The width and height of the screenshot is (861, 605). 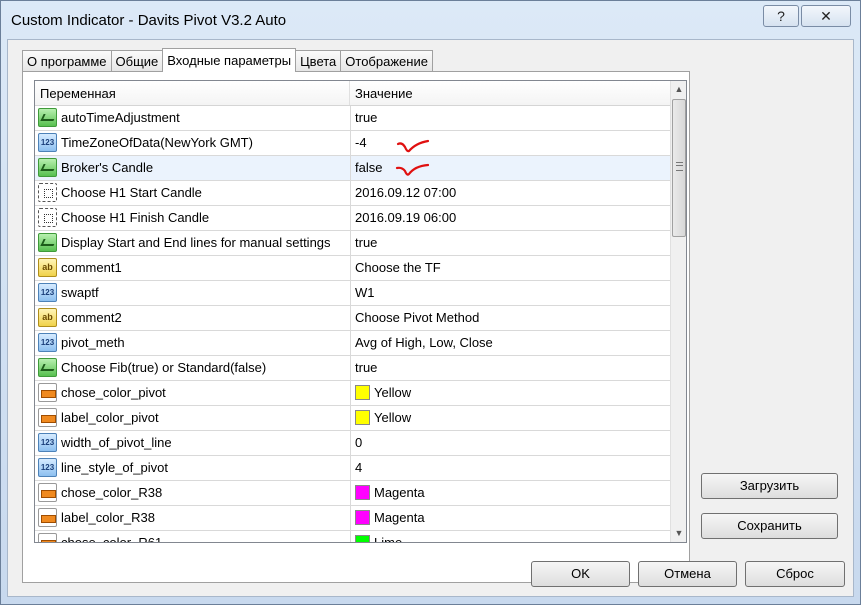 What do you see at coordinates (352, 343) in the screenshot?
I see `table-row: 123 pivot_meth Avg of High, Low, Close` at bounding box center [352, 343].